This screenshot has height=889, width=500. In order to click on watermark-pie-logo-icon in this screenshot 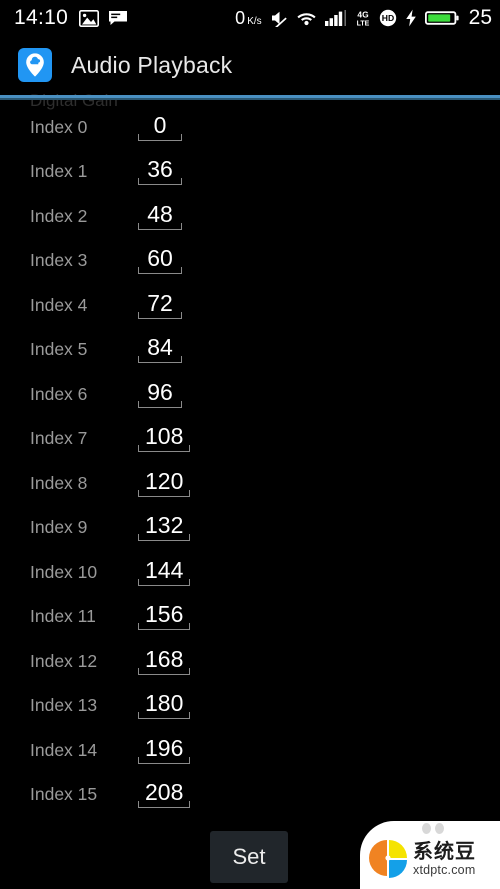, I will do `click(388, 859)`.